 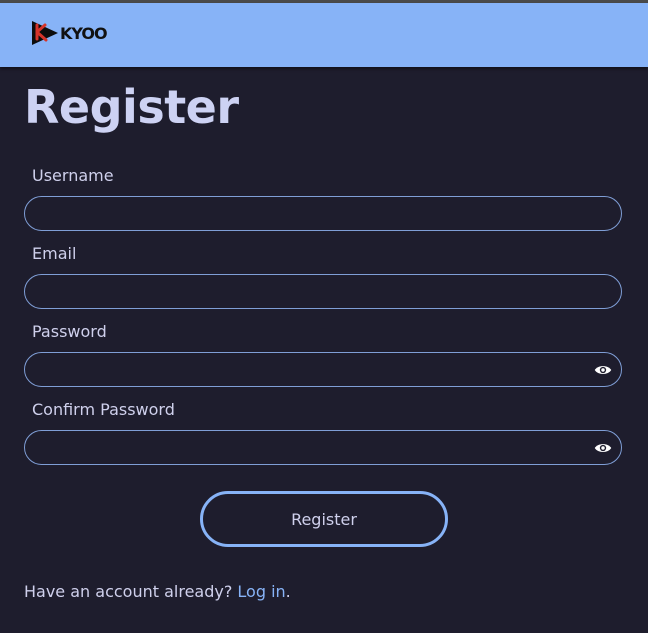 What do you see at coordinates (84, 33) in the screenshot?
I see `logo-text: KYOO` at bounding box center [84, 33].